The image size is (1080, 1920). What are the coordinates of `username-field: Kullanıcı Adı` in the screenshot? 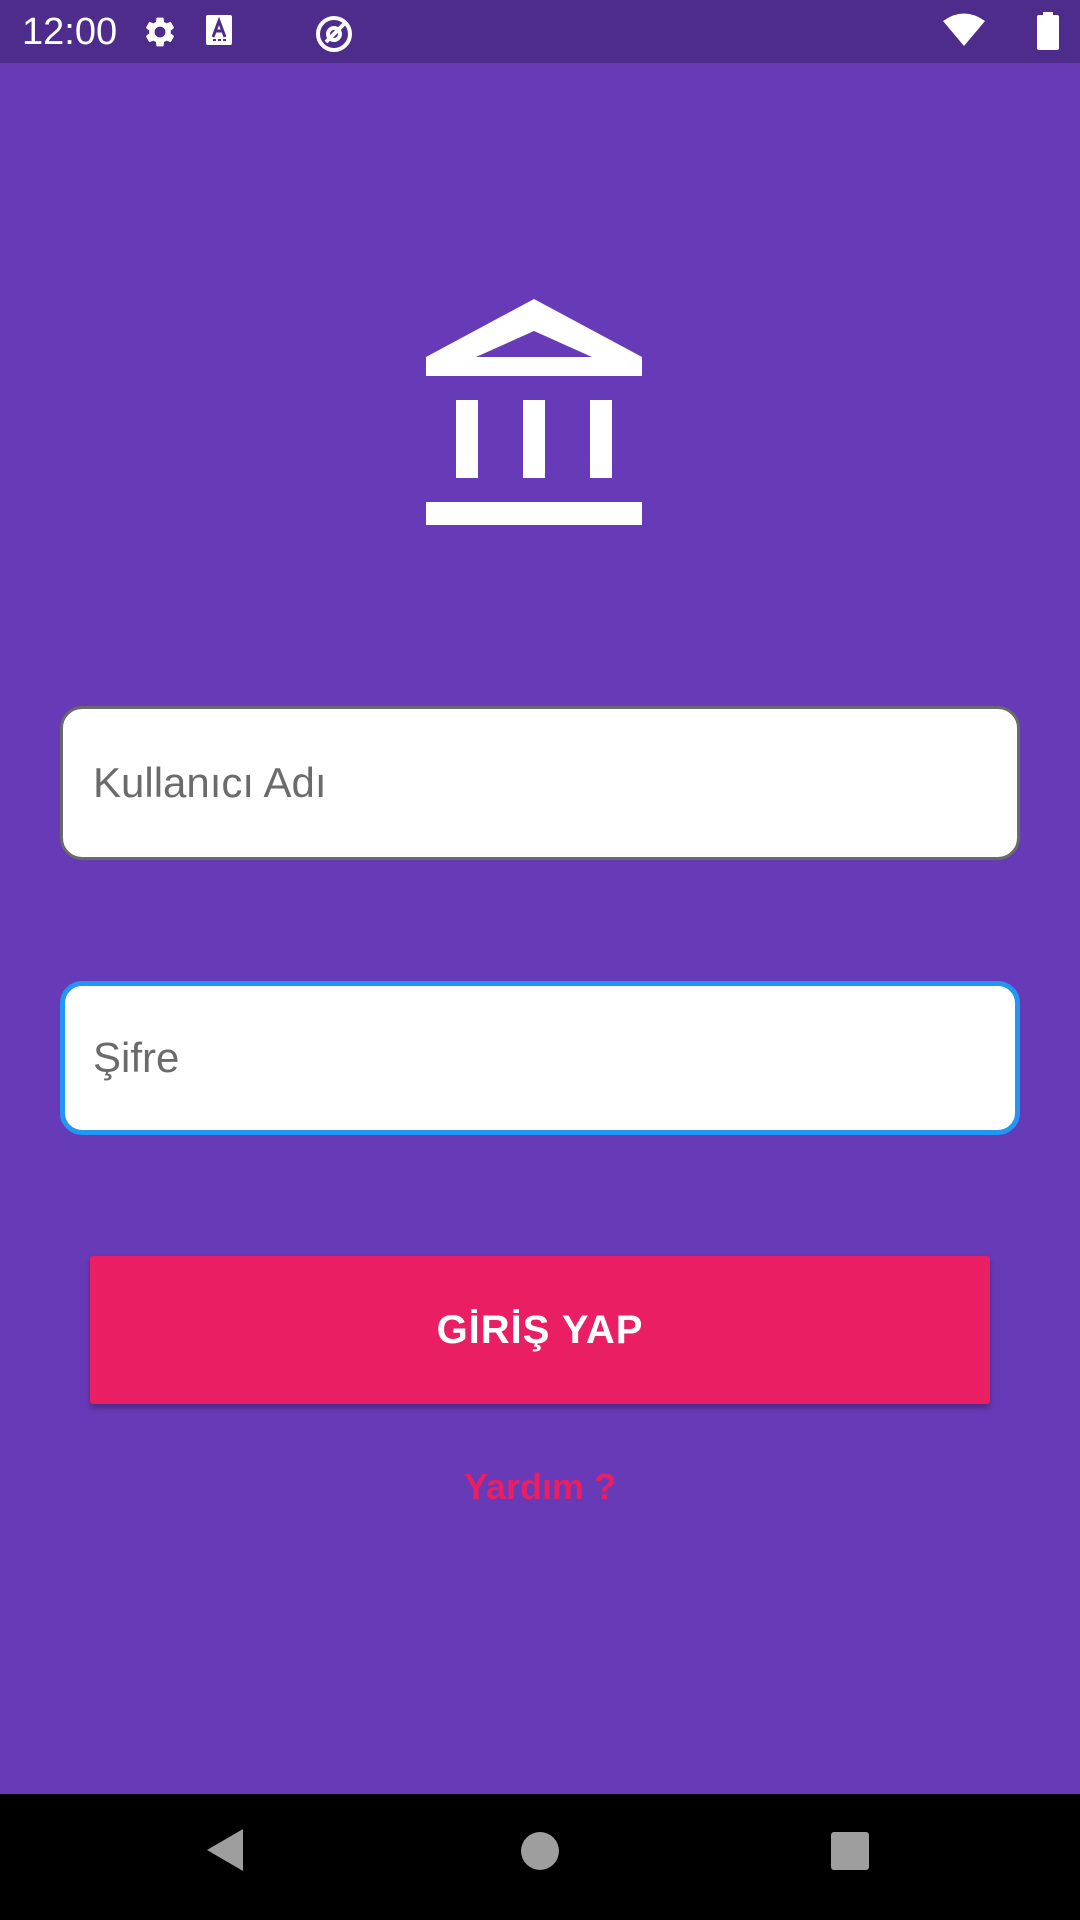 It's located at (540, 783).